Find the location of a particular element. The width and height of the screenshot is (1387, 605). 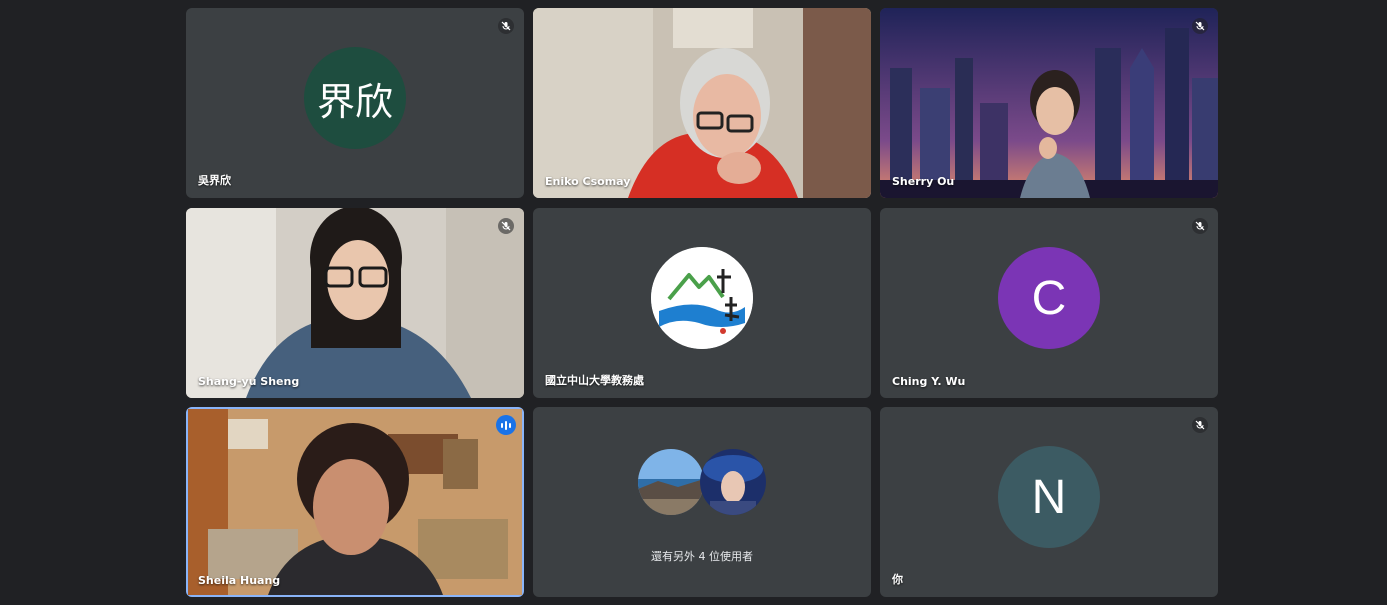

participant-name: Sheila Huang is located at coordinates (239, 580).